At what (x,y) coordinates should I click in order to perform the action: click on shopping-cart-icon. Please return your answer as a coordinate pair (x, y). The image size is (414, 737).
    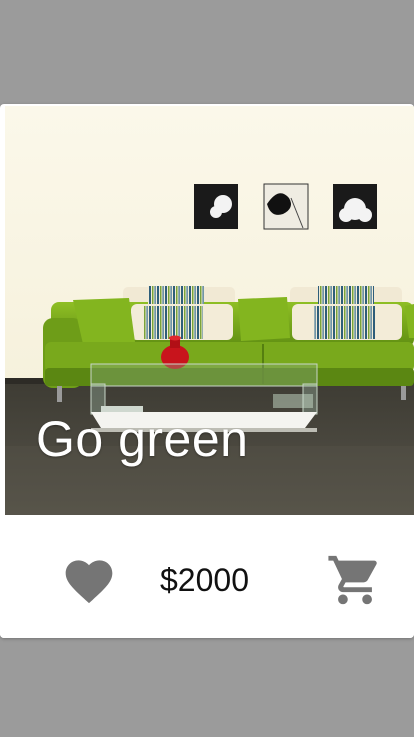
    Looking at the image, I should click on (352, 580).